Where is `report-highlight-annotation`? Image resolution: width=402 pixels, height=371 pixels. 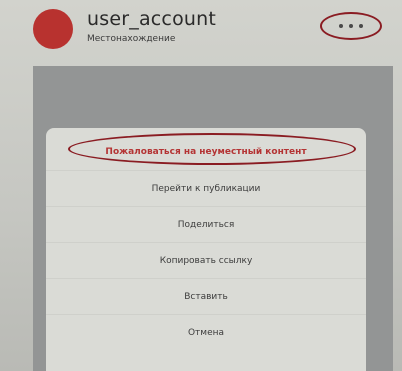
report-highlight-annotation is located at coordinates (212, 149).